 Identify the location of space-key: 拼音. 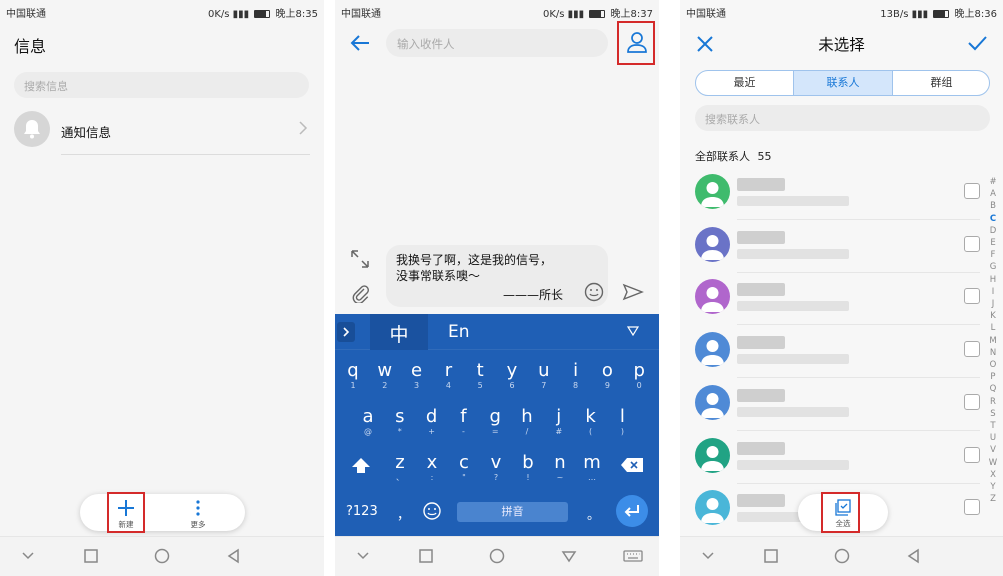
(512, 512).